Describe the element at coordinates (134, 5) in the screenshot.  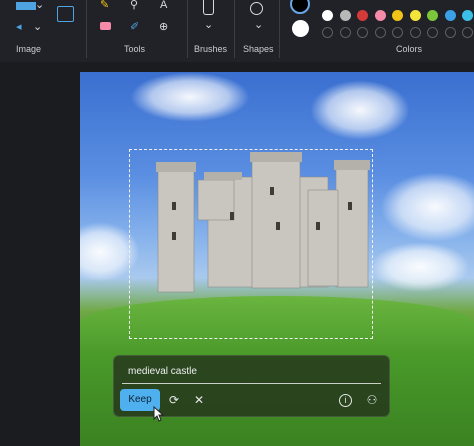
I see `fill-icon: ⚲` at that location.